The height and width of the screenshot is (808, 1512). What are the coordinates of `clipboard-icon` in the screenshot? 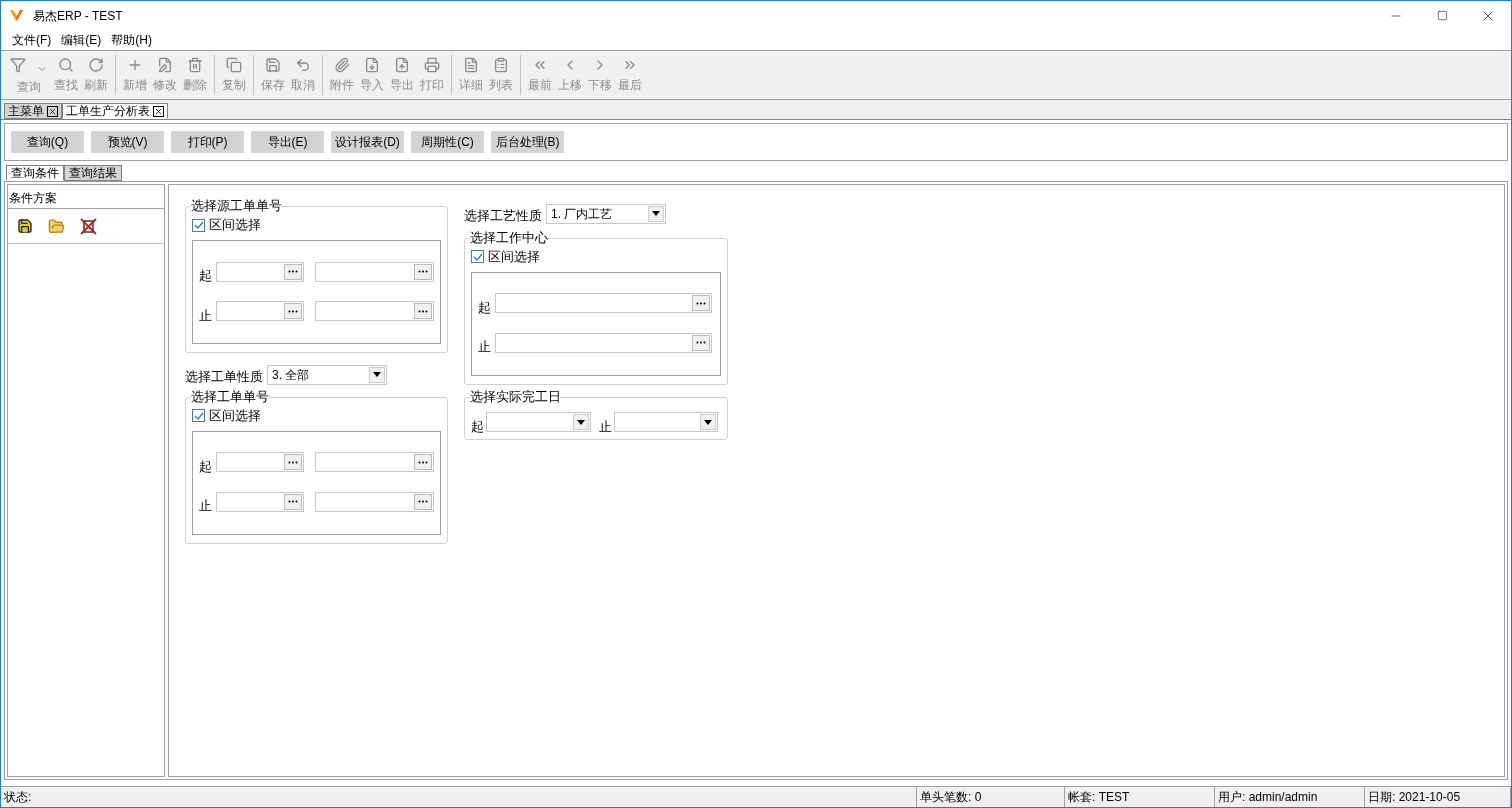 It's located at (501, 64).